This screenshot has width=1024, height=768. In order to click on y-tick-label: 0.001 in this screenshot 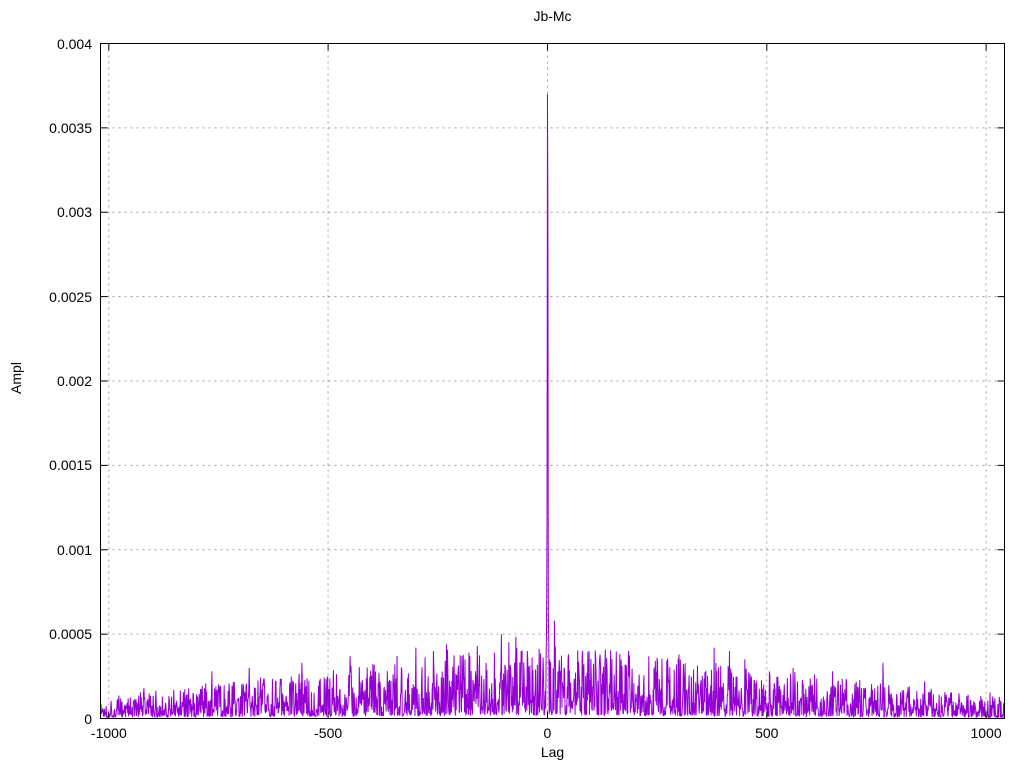, I will do `click(74, 549)`.